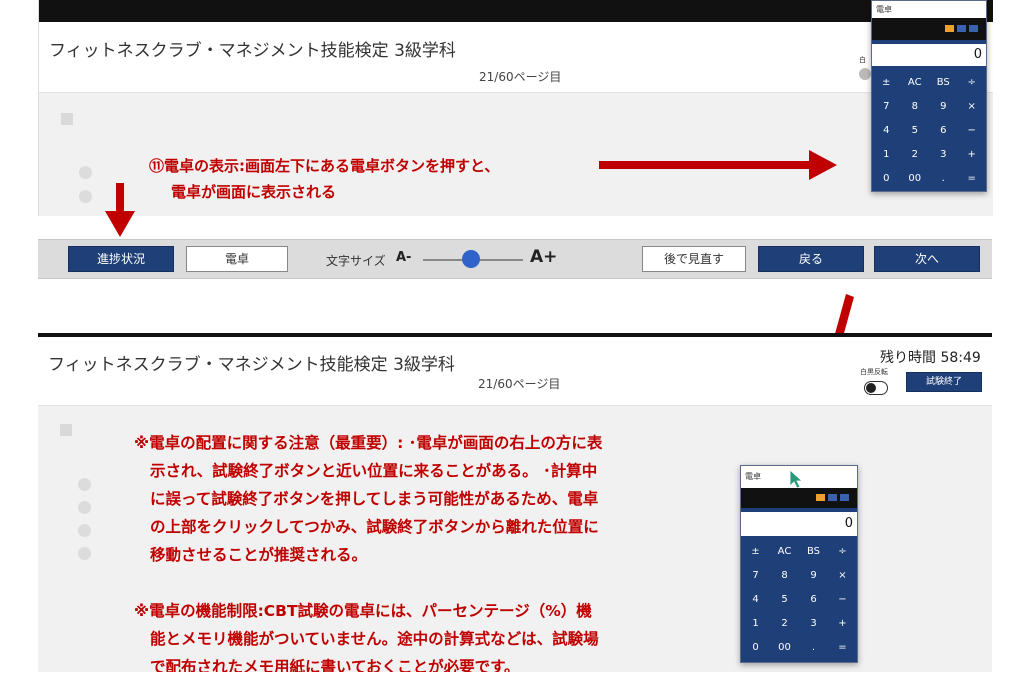  What do you see at coordinates (871, 388) in the screenshot?
I see `toggle-knob` at bounding box center [871, 388].